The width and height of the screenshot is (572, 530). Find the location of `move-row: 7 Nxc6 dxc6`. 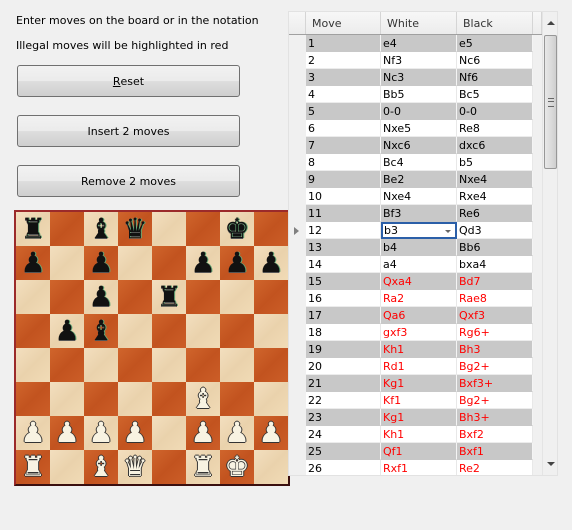

move-row: 7 Nxc6 dxc6 is located at coordinates (415, 145).